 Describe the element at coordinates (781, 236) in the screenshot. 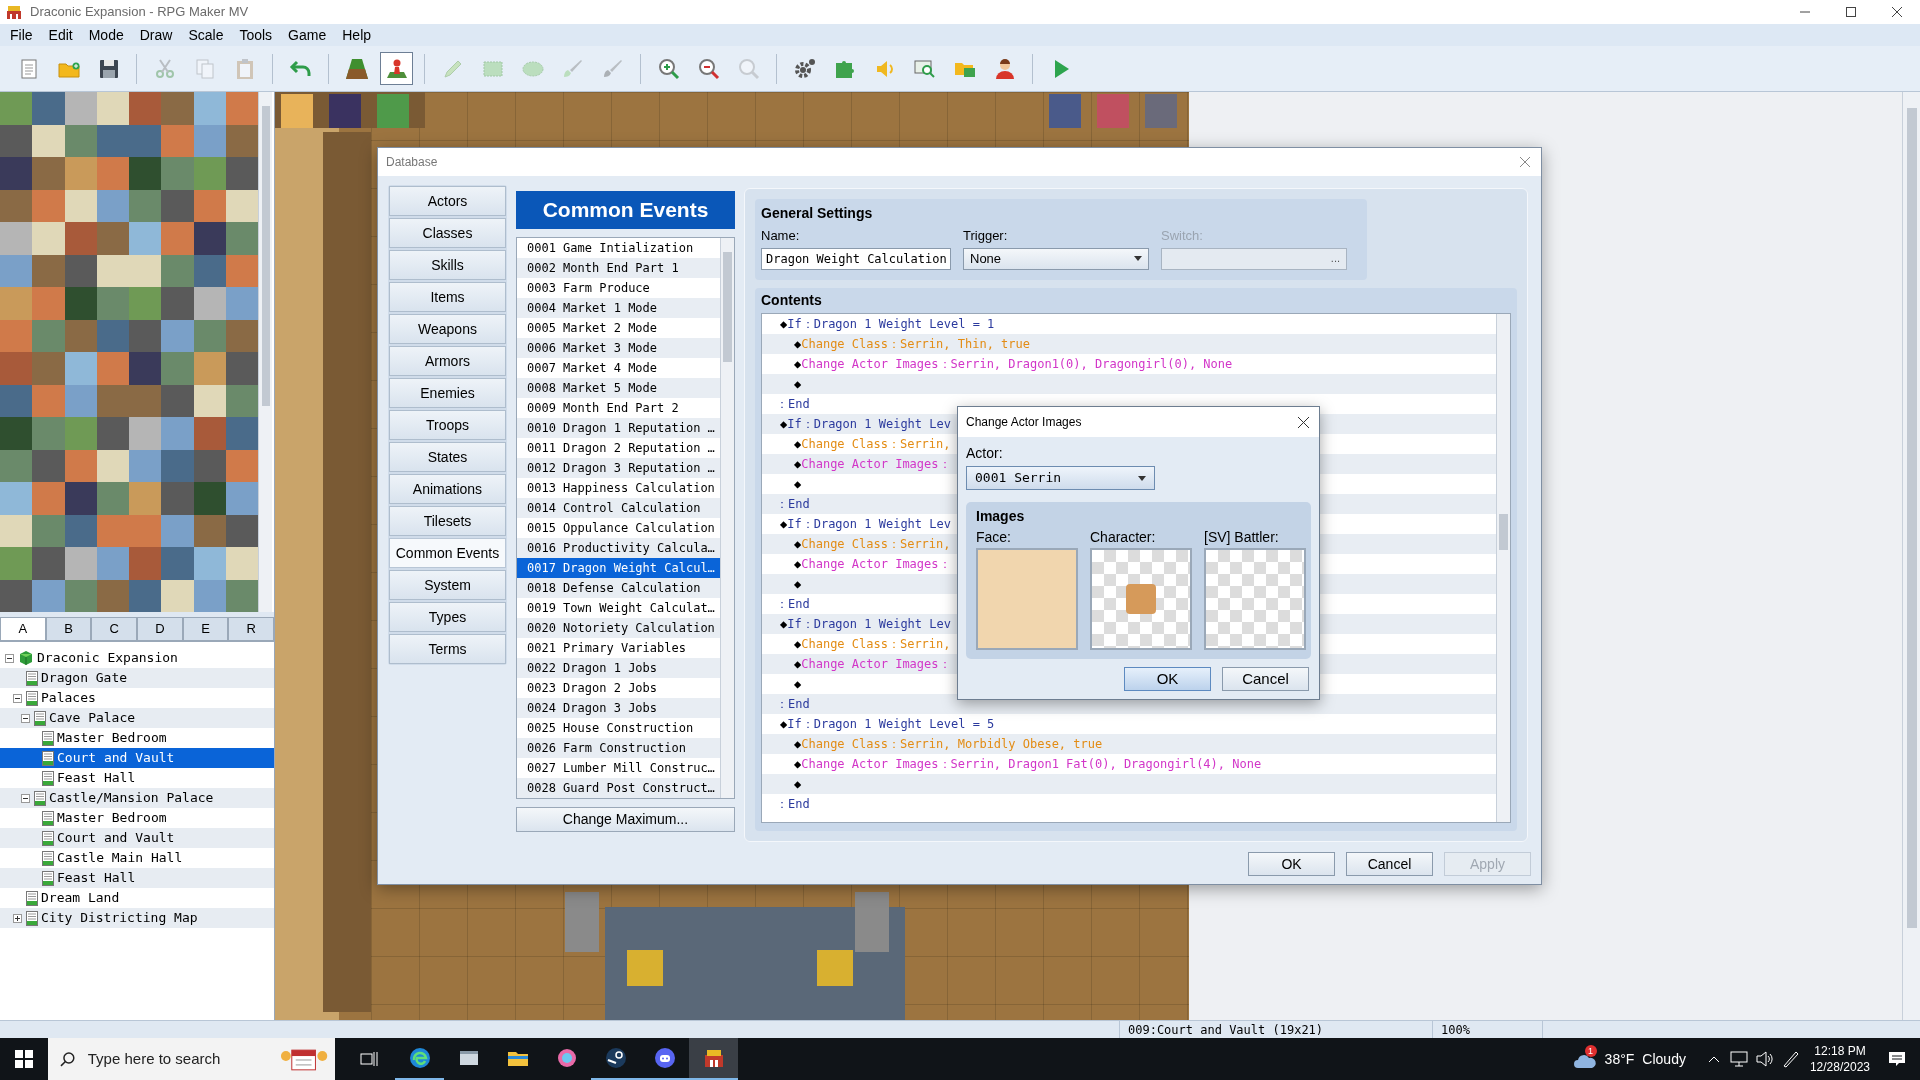

I see `field-label: Name:` at that location.